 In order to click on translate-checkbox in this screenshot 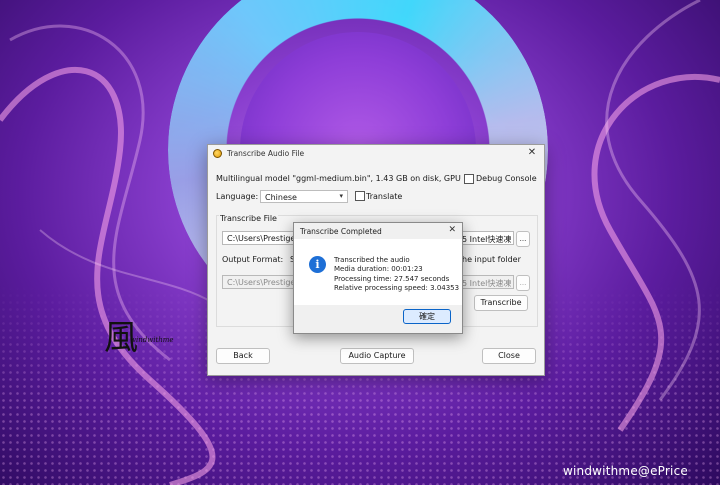, I will do `click(360, 196)`.